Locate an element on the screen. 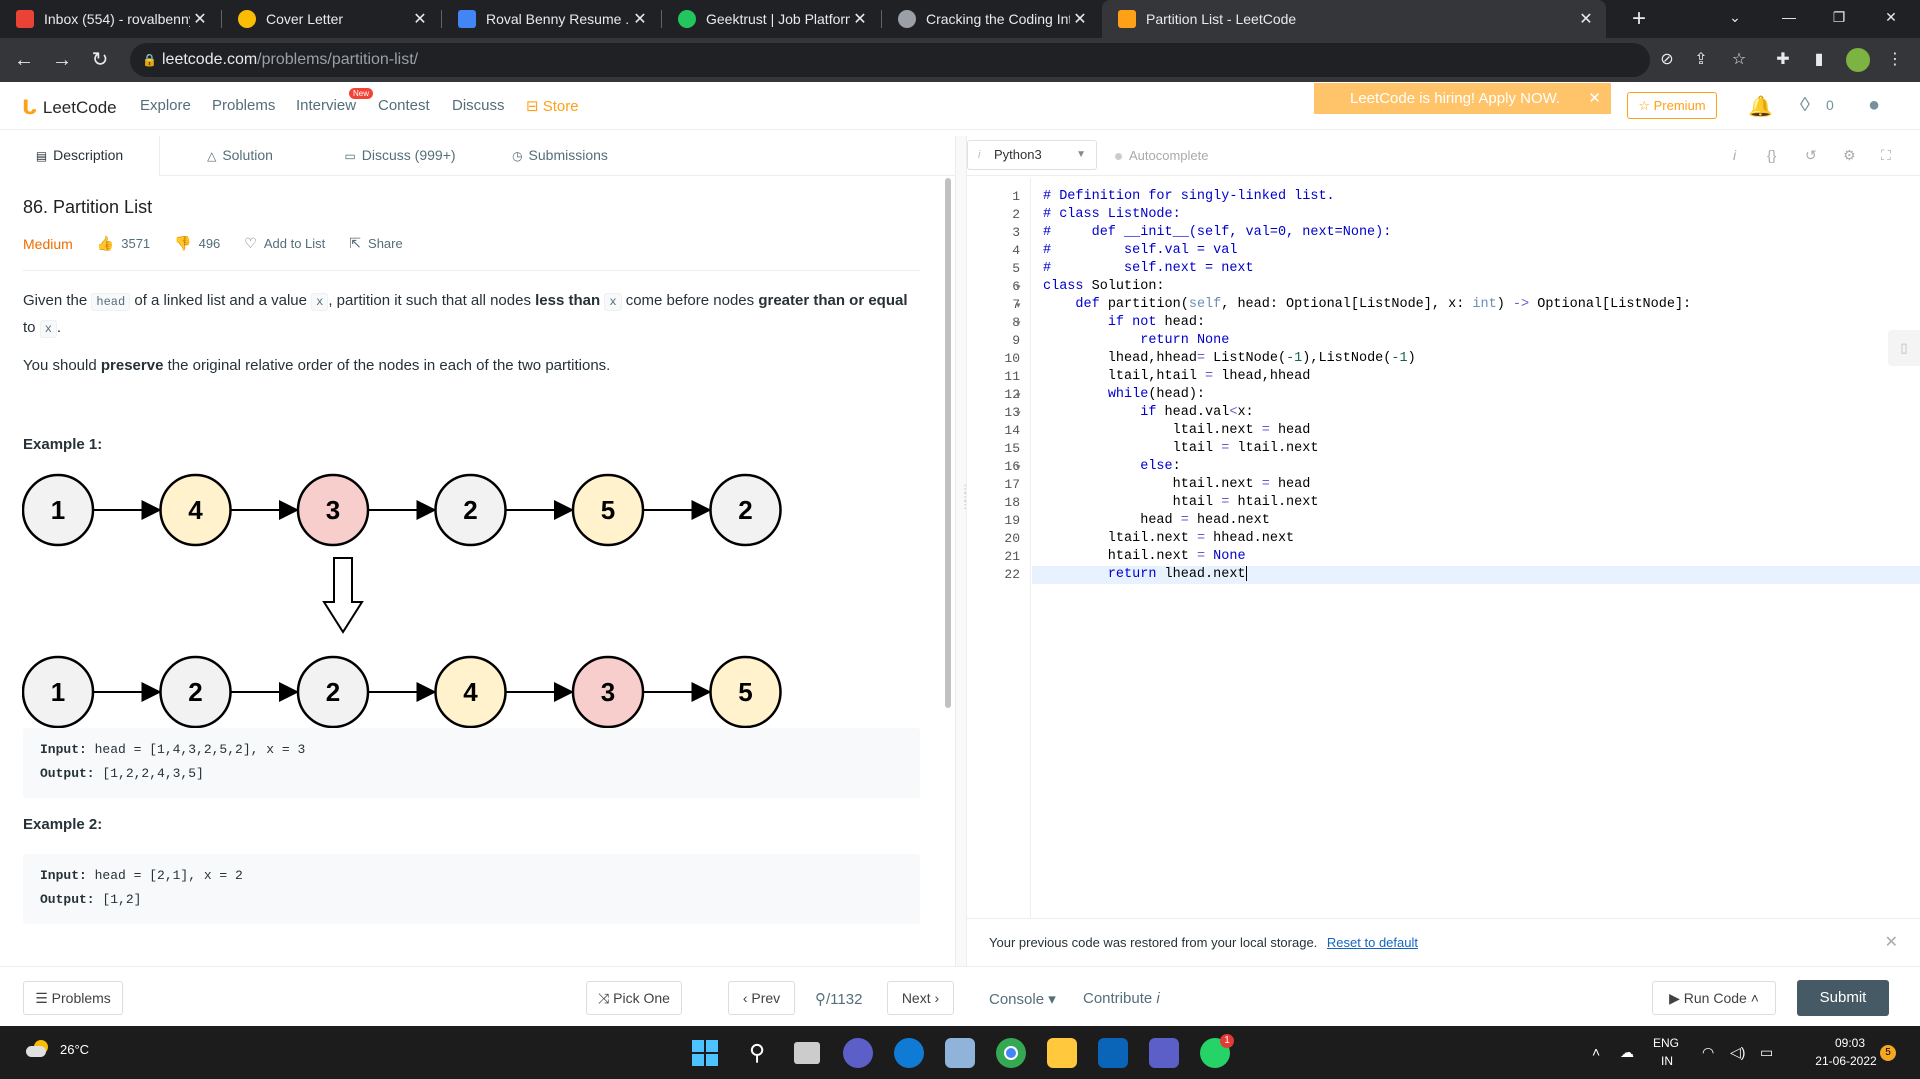 This screenshot has height=1079, width=1920. onedrive-icon: ☁ is located at coordinates (1627, 1052).